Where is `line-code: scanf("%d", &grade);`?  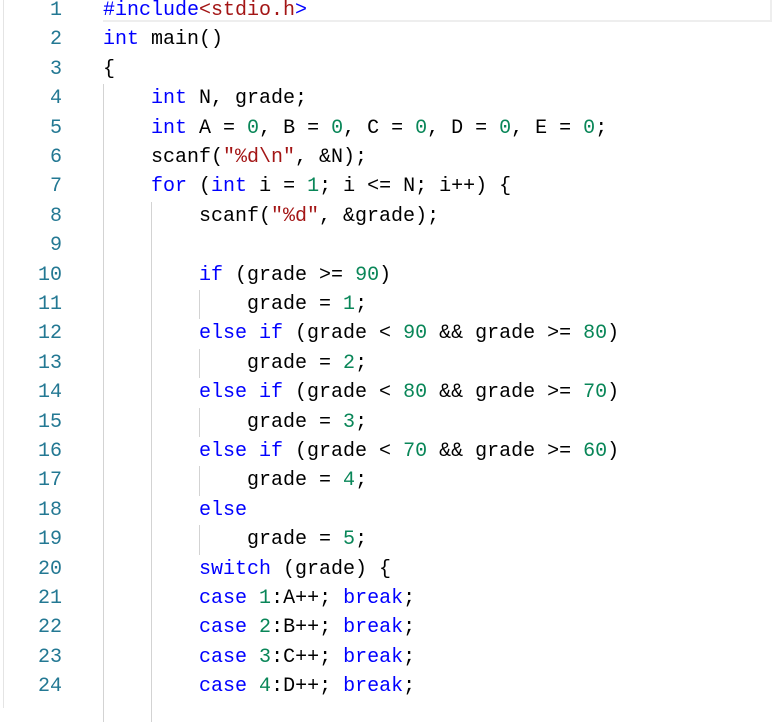
line-code: scanf("%d", &grade); is located at coordinates (271, 216).